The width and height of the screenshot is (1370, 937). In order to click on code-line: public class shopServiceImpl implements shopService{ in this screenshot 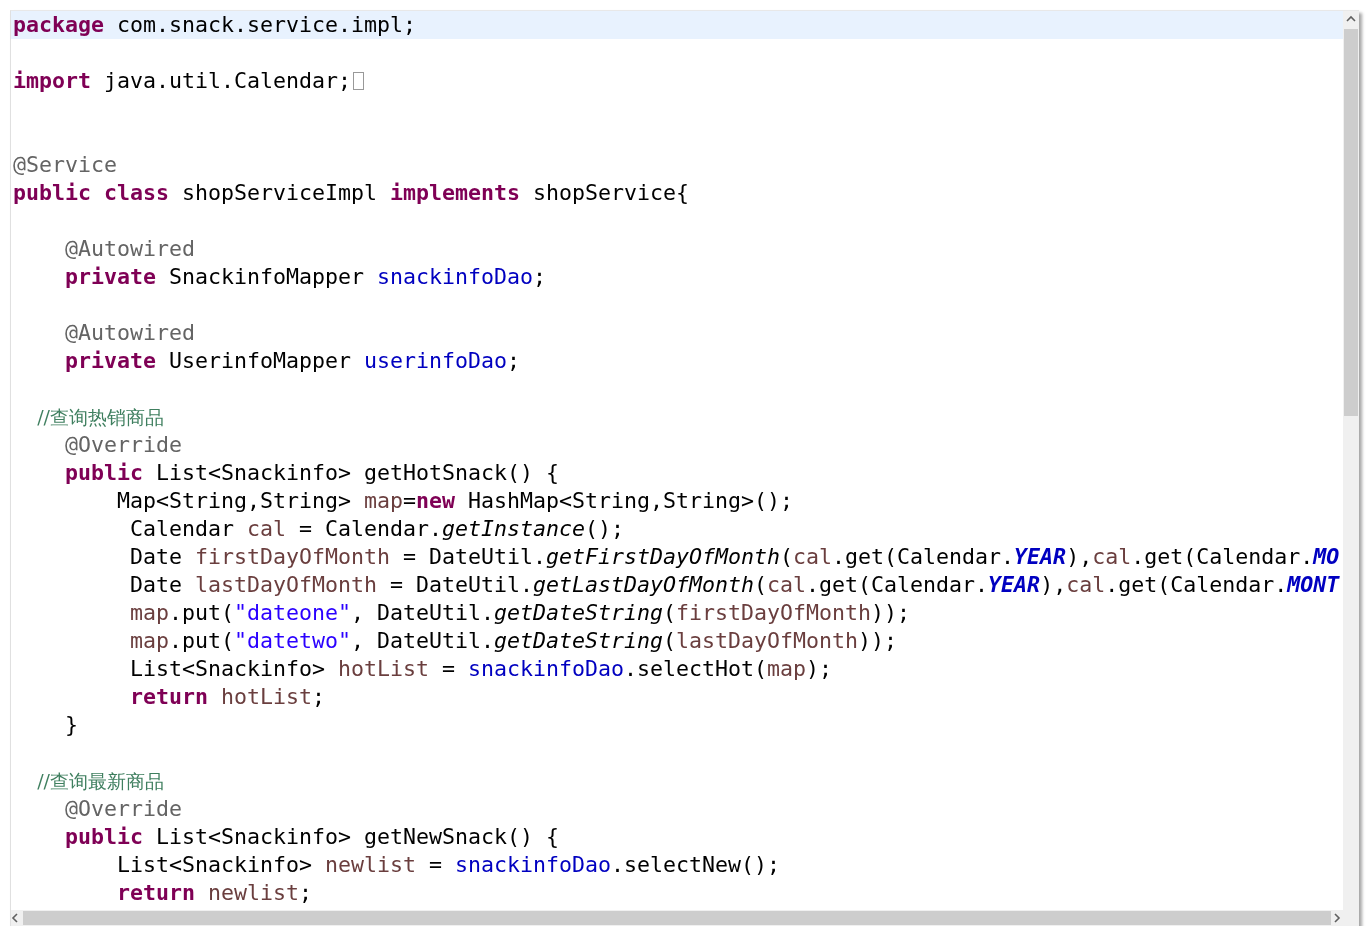, I will do `click(351, 193)`.